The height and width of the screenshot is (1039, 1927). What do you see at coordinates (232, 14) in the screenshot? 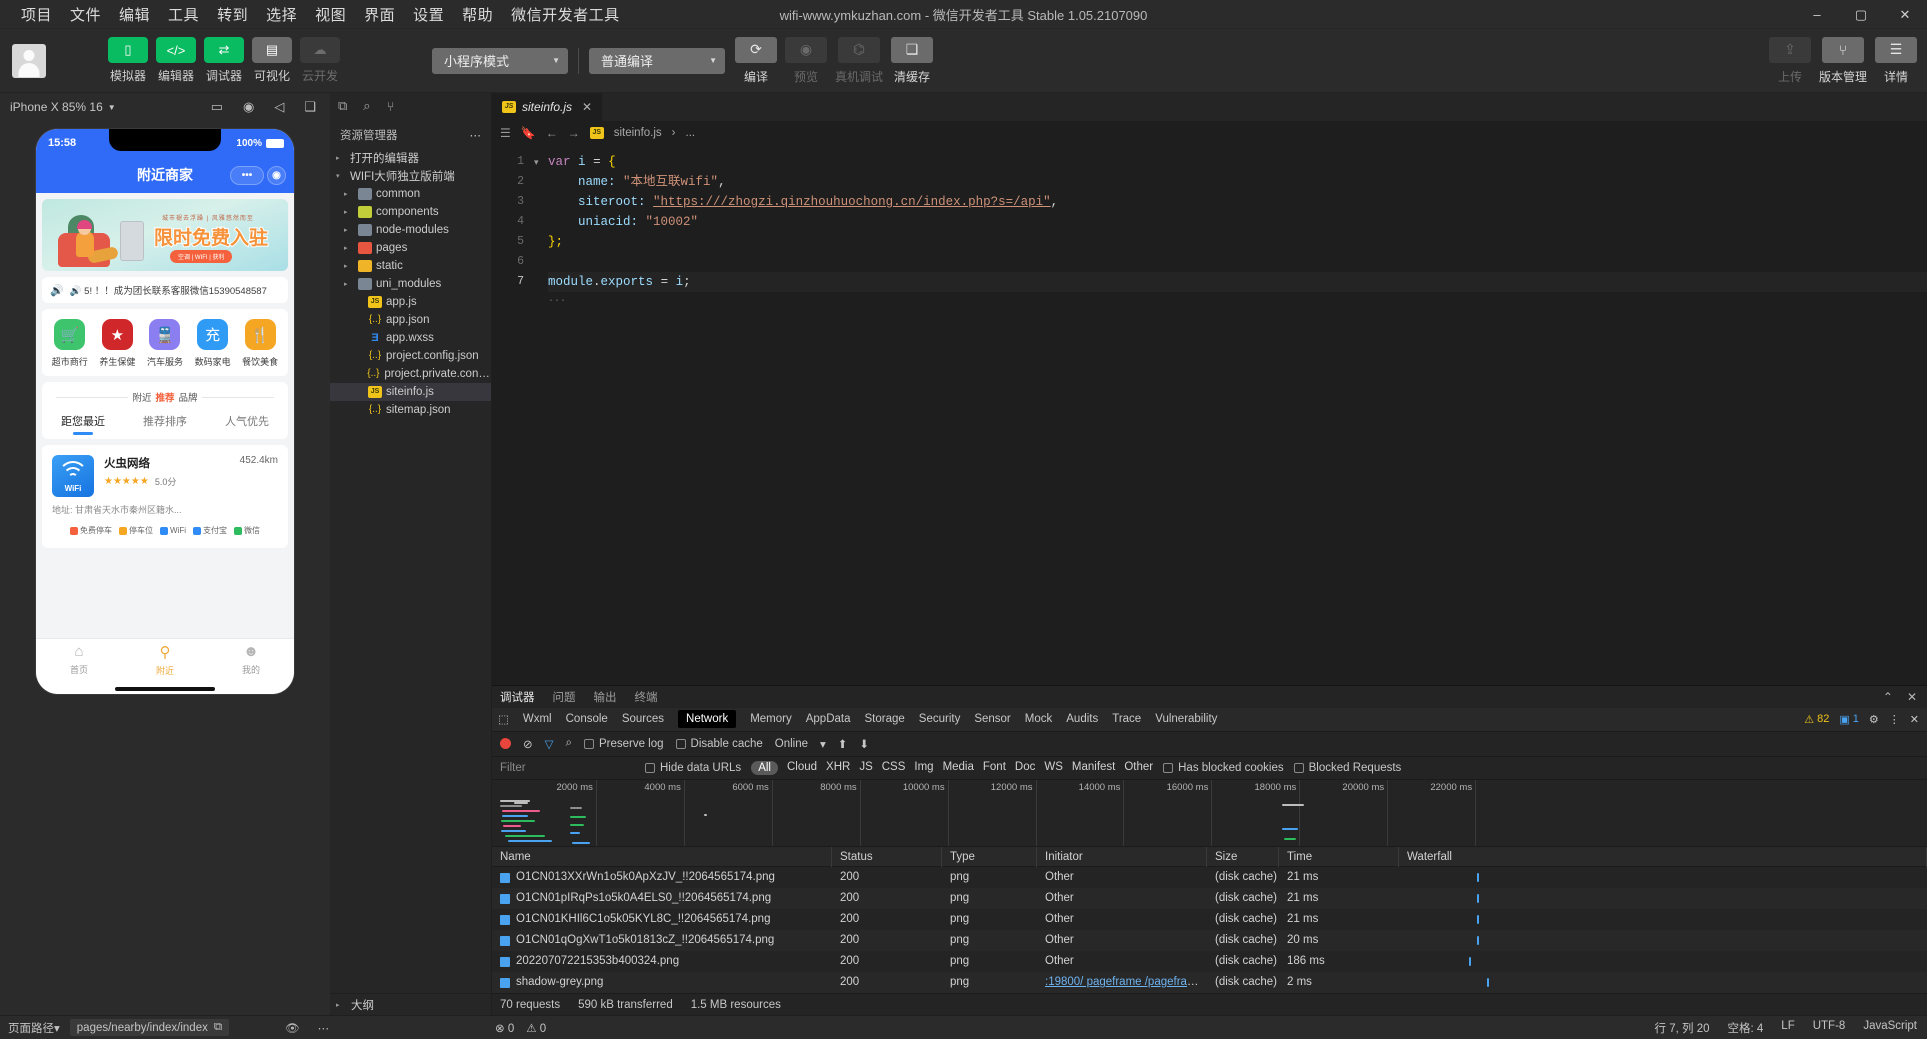
I see `menu-item-4: 转到` at bounding box center [232, 14].